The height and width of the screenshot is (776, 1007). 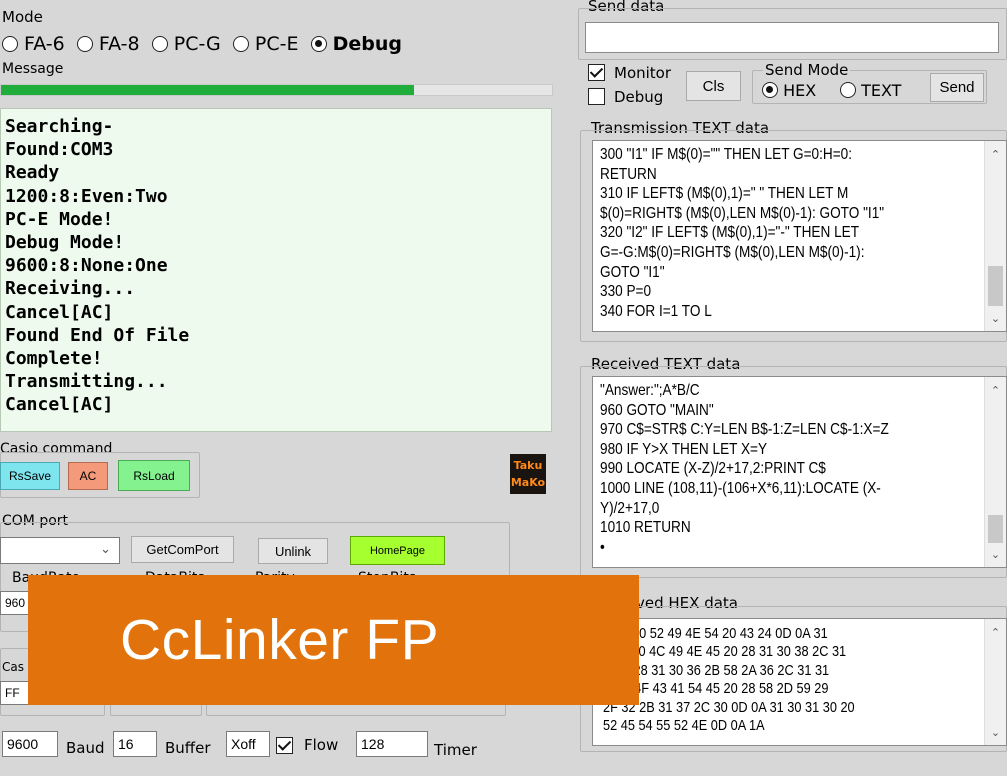 I want to click on mode-radio-fa6: FA-6, so click(x=33, y=44).